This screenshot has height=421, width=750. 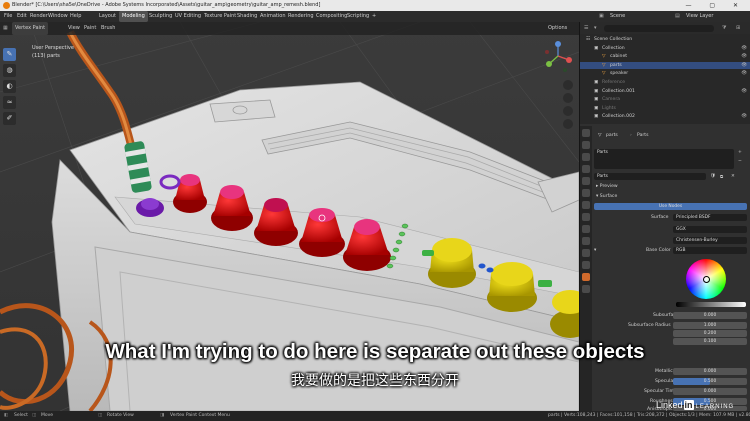 What do you see at coordinates (39, 16) in the screenshot?
I see `menu-render: Render` at bounding box center [39, 16].